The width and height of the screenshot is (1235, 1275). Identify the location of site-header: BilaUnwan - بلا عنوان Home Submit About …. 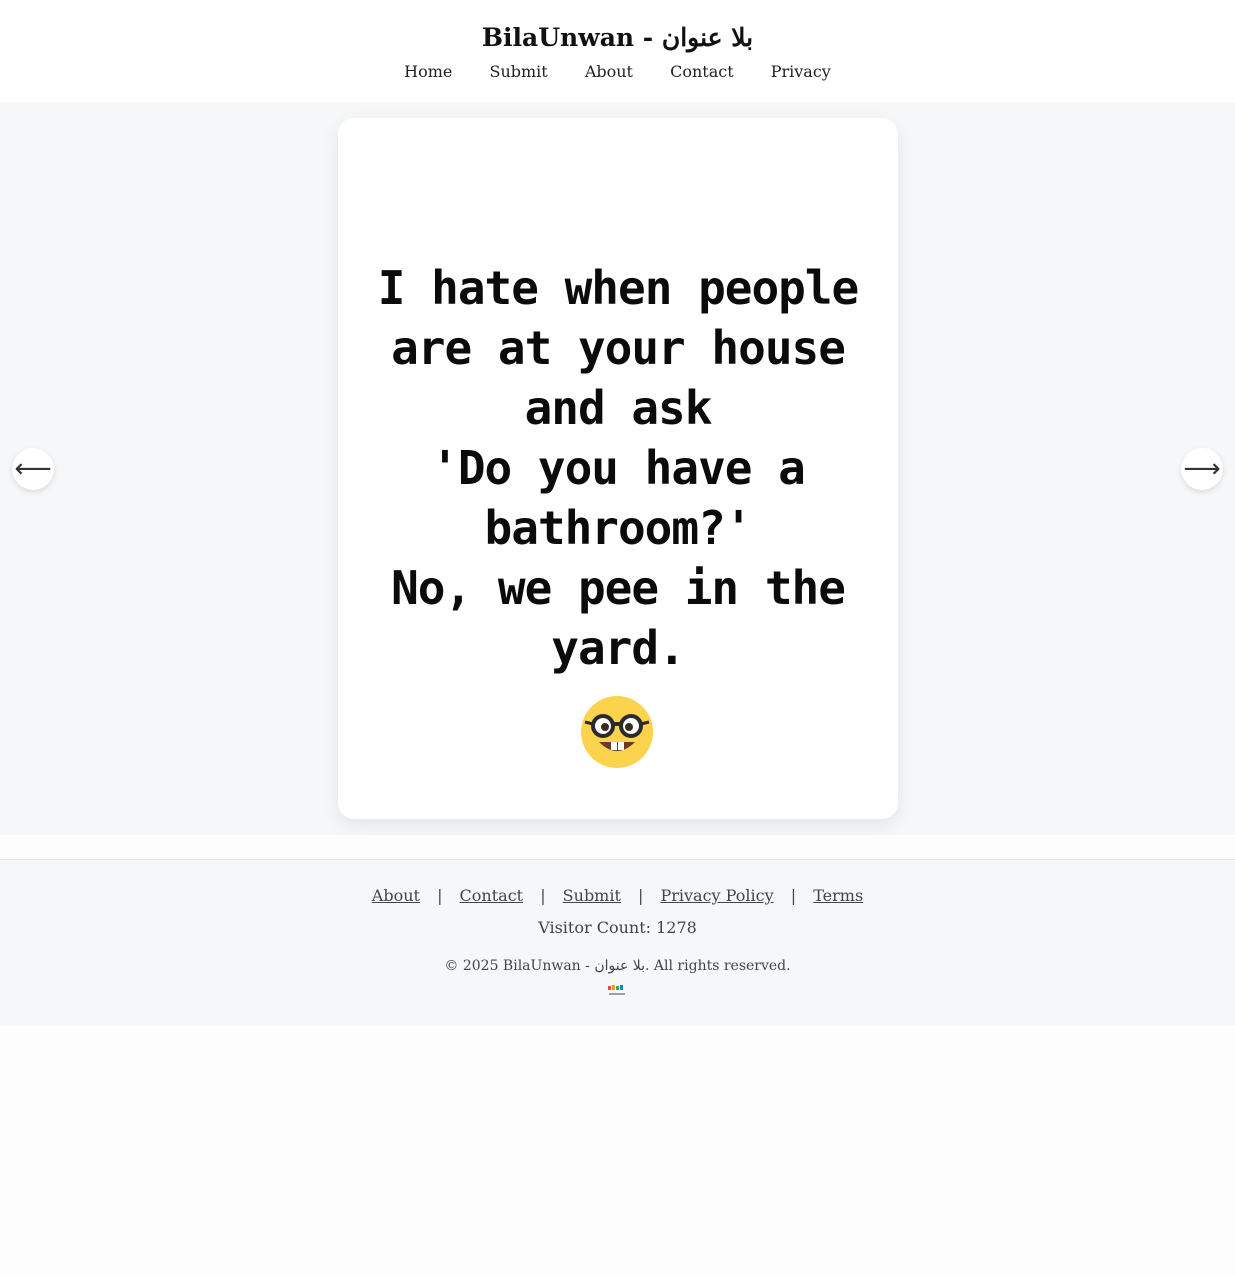
(617, 51).